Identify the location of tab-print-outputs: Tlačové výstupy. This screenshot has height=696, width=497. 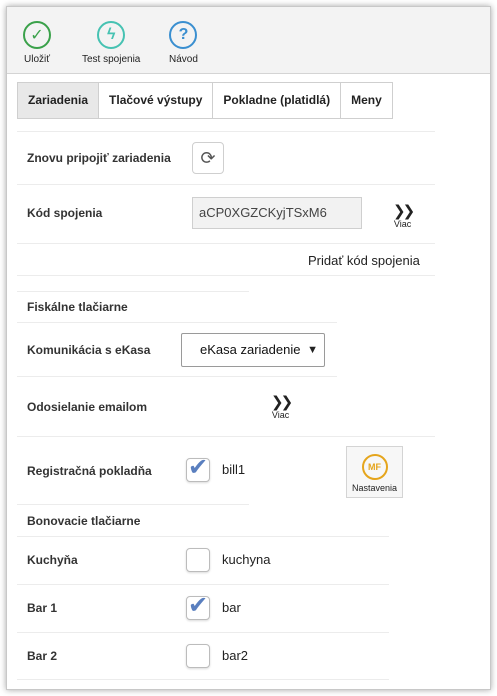
(155, 100).